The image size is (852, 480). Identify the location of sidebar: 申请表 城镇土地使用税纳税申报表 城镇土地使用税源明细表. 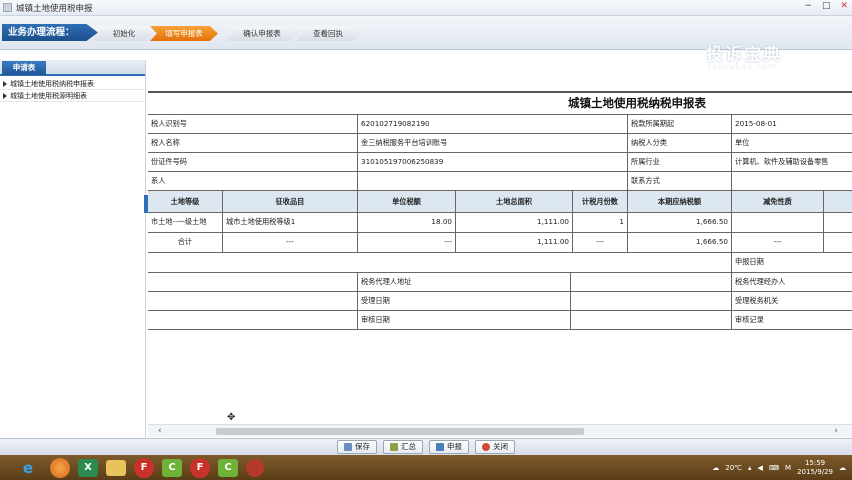
(73, 249).